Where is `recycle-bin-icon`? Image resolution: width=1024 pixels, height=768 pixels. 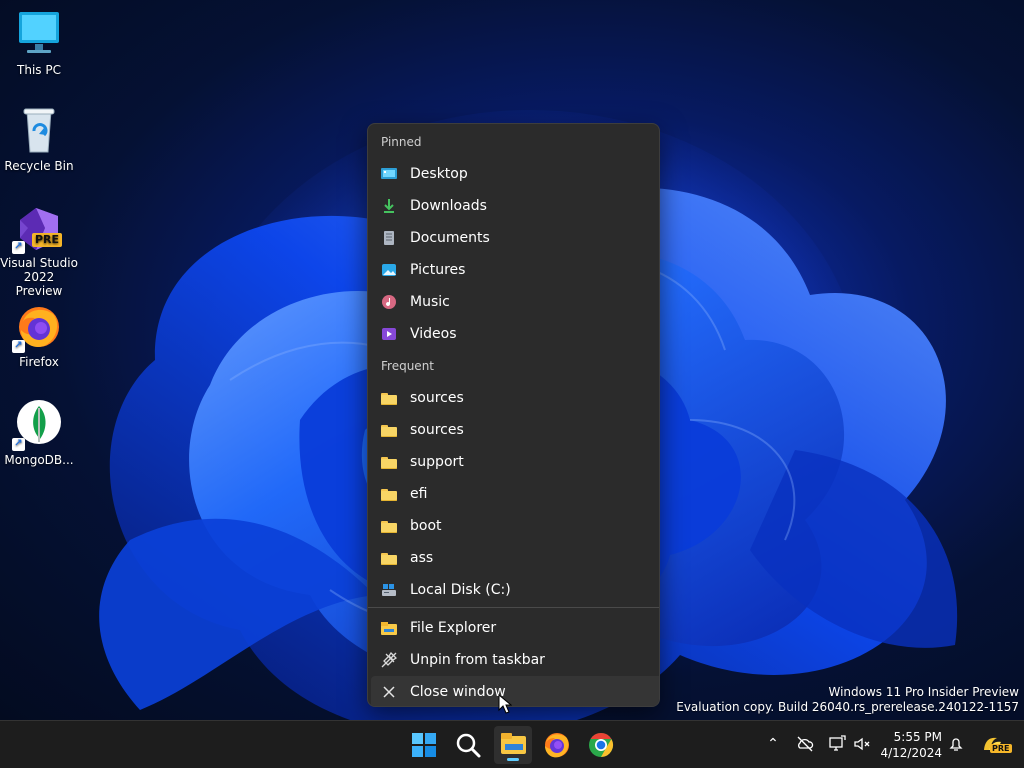
recycle-bin-icon is located at coordinates (39, 131).